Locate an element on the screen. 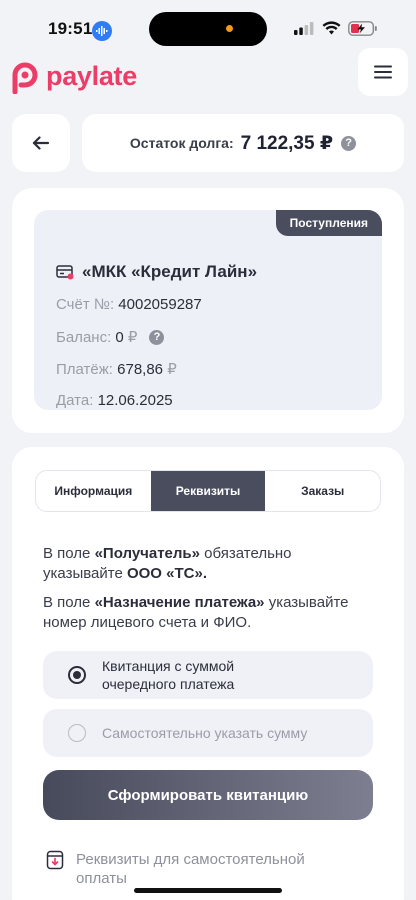  balance-row: Баланс: 0 ₽ ? is located at coordinates (110, 337).